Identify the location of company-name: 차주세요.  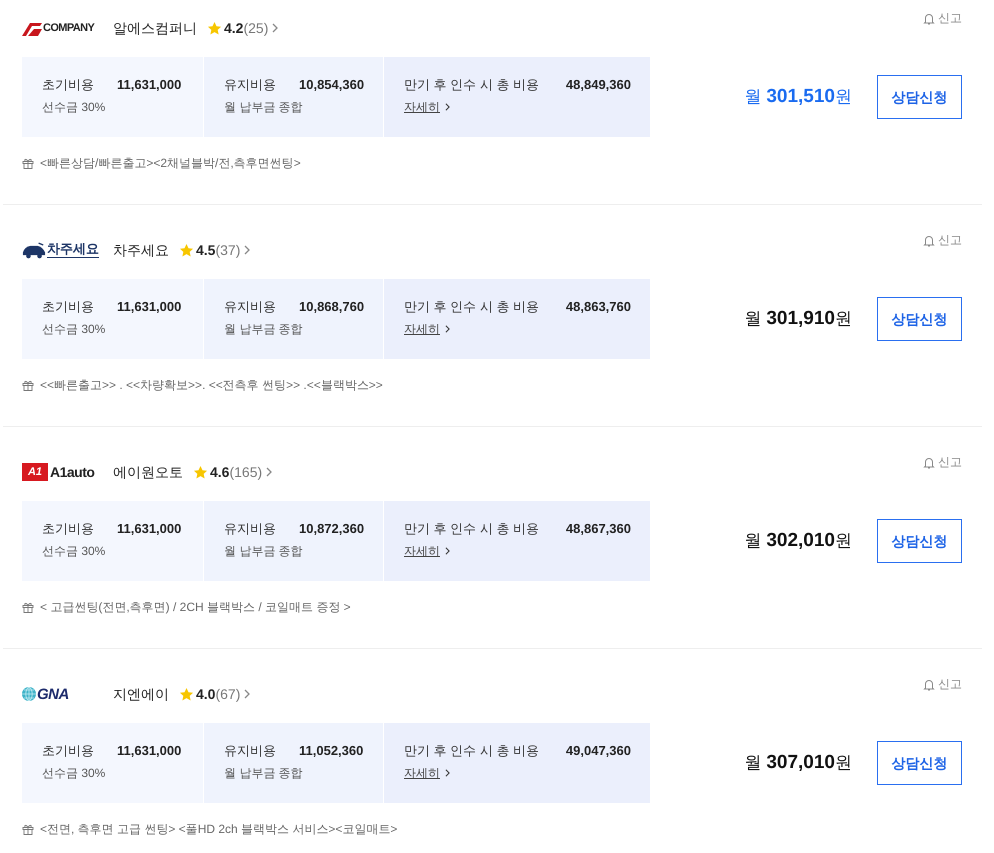
(141, 250).